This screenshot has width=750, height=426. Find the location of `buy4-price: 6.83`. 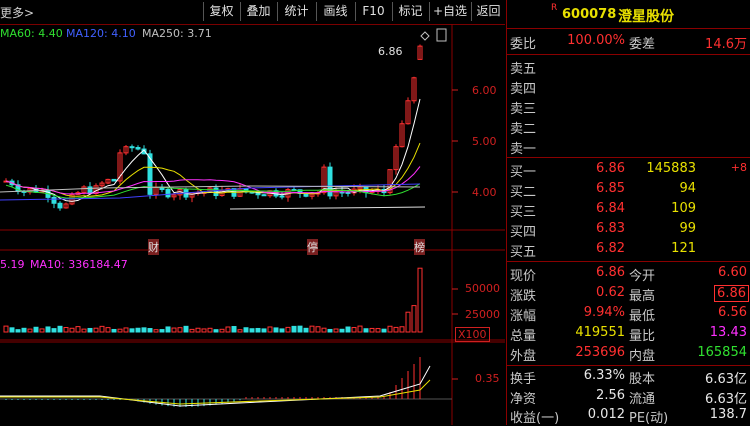

buy4-price: 6.83 is located at coordinates (610, 228).